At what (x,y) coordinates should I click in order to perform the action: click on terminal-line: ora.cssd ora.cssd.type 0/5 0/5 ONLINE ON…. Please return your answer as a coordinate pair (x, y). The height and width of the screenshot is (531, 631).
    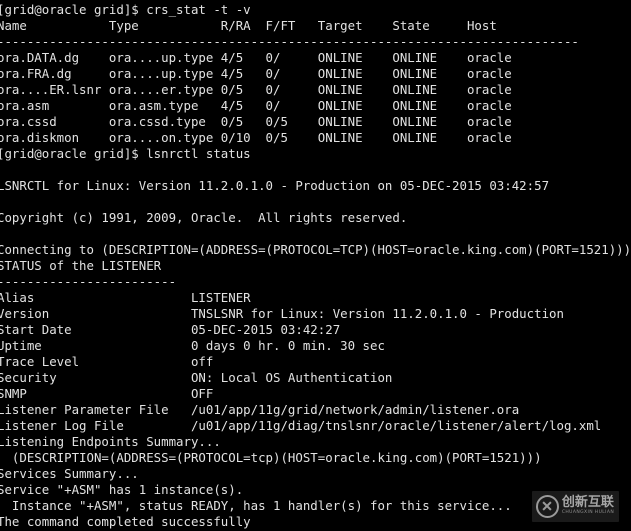
    Looking at the image, I should click on (256, 121).